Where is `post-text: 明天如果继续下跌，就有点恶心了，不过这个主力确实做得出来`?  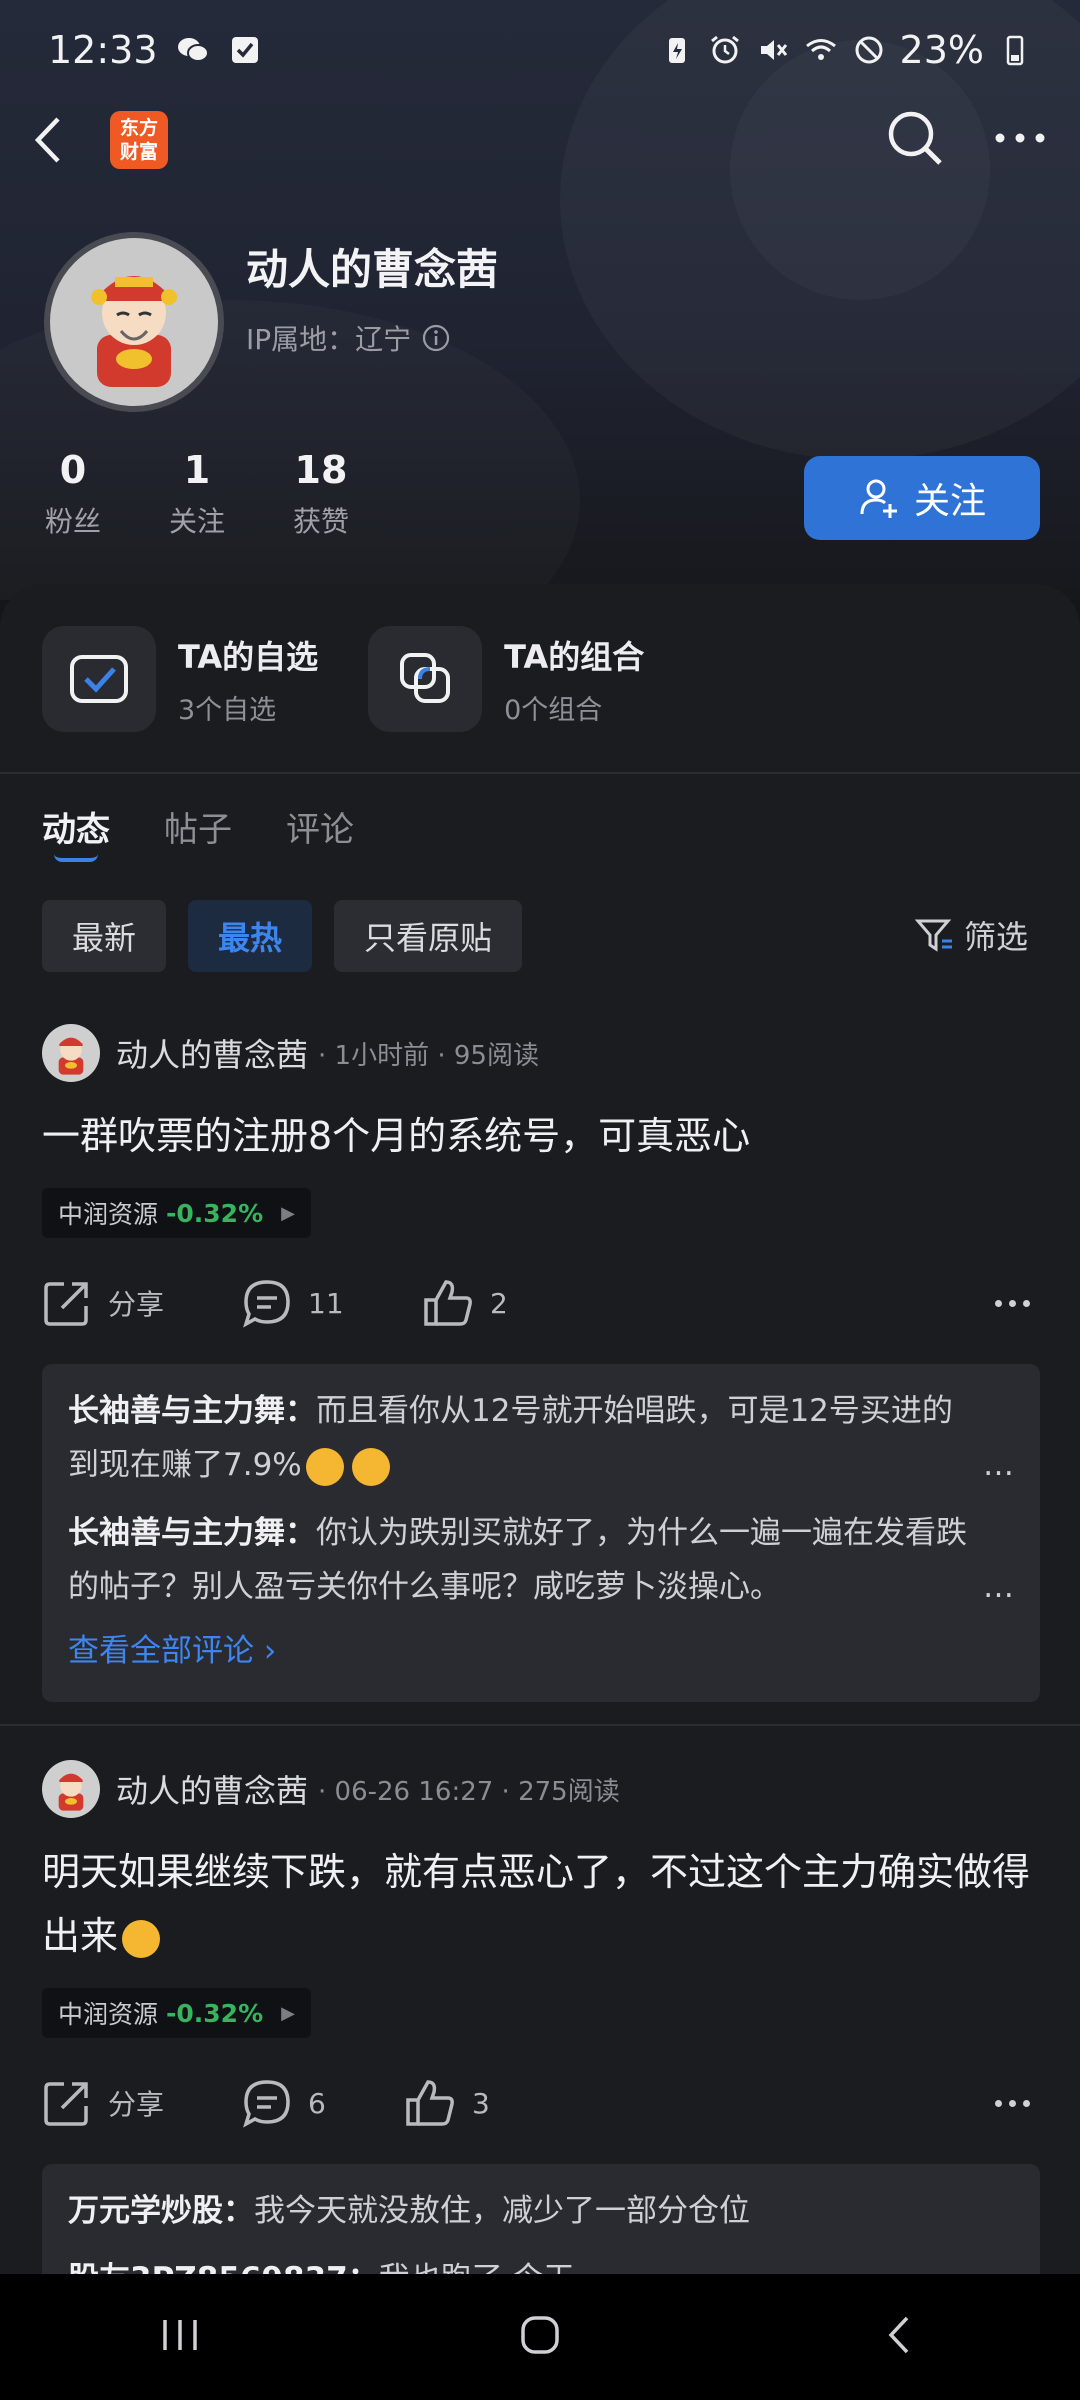 post-text: 明天如果继续下跌，就有点恶心了，不过这个主力确实做得出来 is located at coordinates (541, 1904).